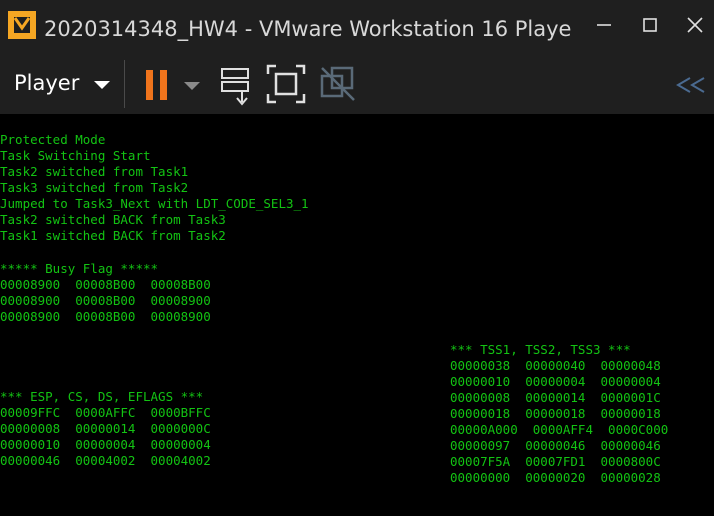 This screenshot has height=516, width=714. Describe the element at coordinates (173, 84) in the screenshot. I see `pause-button` at that location.